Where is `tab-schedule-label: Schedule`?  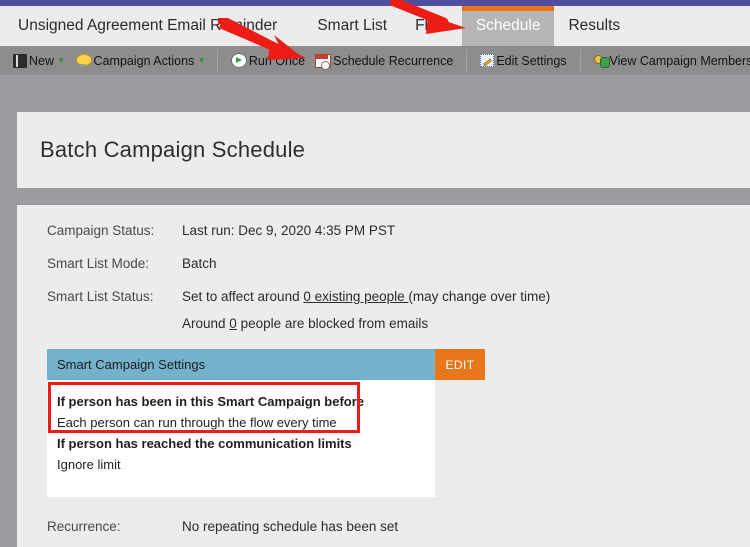
tab-schedule-label: Schedule is located at coordinates (508, 25).